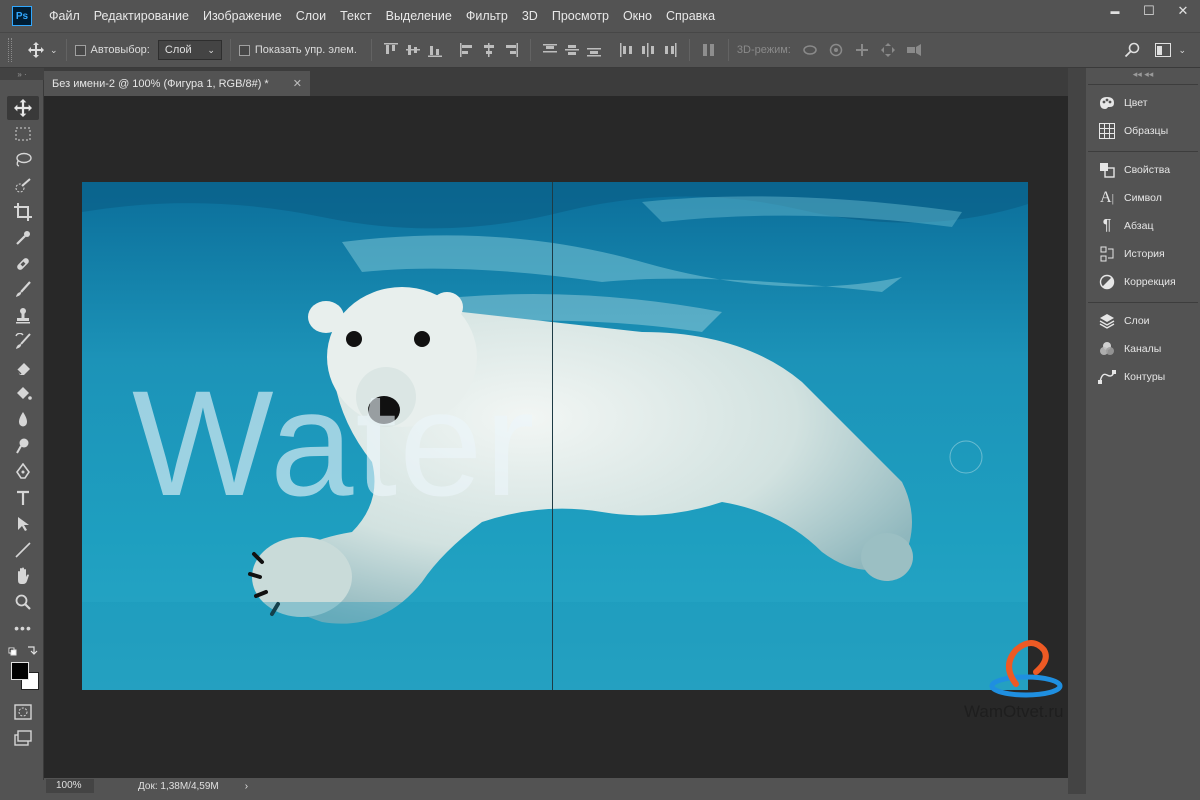 This screenshot has width=1200, height=800. What do you see at coordinates (22, 74) in the screenshot?
I see `toolbar-collapse-handle: » ·` at bounding box center [22, 74].